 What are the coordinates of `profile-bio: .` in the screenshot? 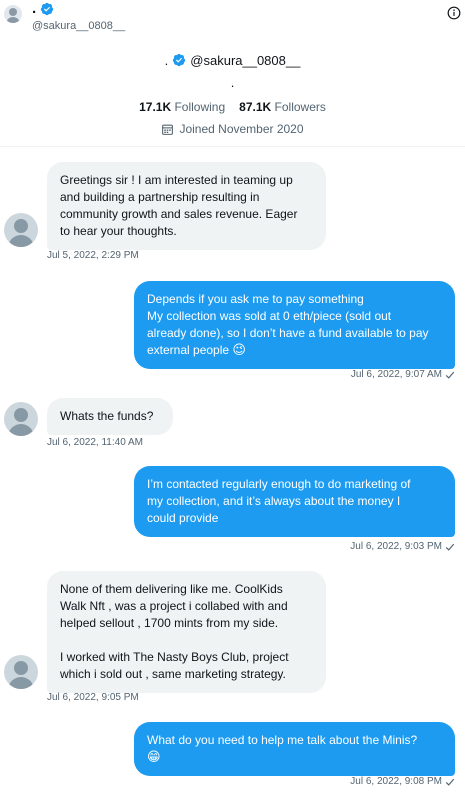 It's located at (232, 82).